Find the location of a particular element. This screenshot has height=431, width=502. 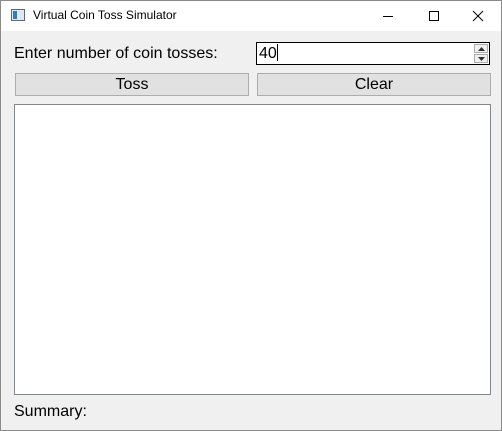

toss-button: Toss is located at coordinates (132, 84).